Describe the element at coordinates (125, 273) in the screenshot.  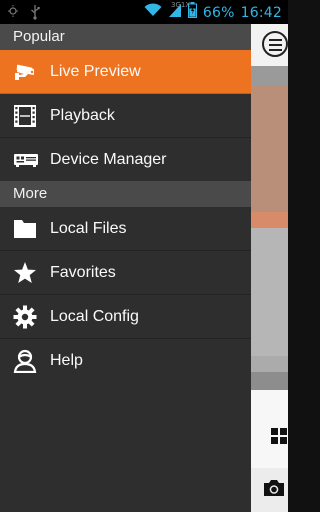
I see `nav-item-favorites: Favorites` at that location.